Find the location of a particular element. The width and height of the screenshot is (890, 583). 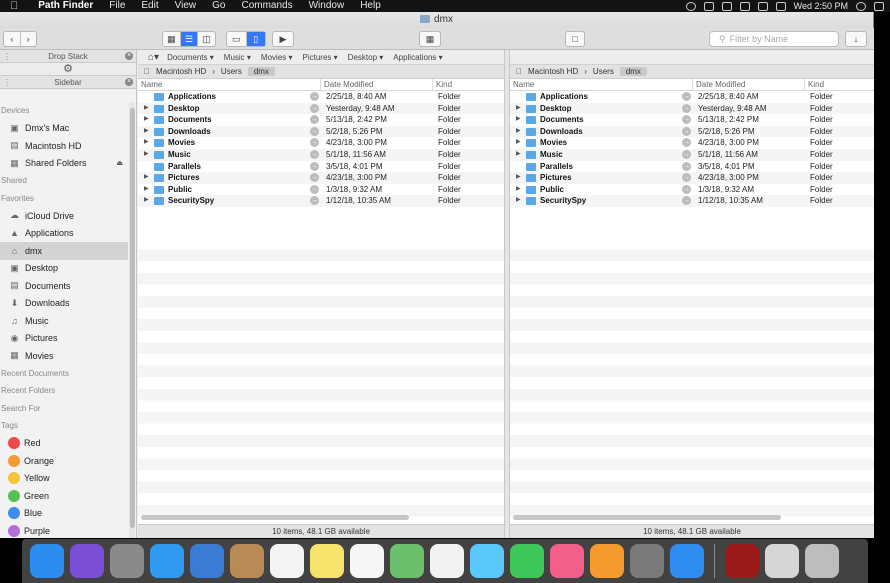

table-row: ▶ Movies → 4/23/18, 3:00 PM Folder is located at coordinates (692, 143).